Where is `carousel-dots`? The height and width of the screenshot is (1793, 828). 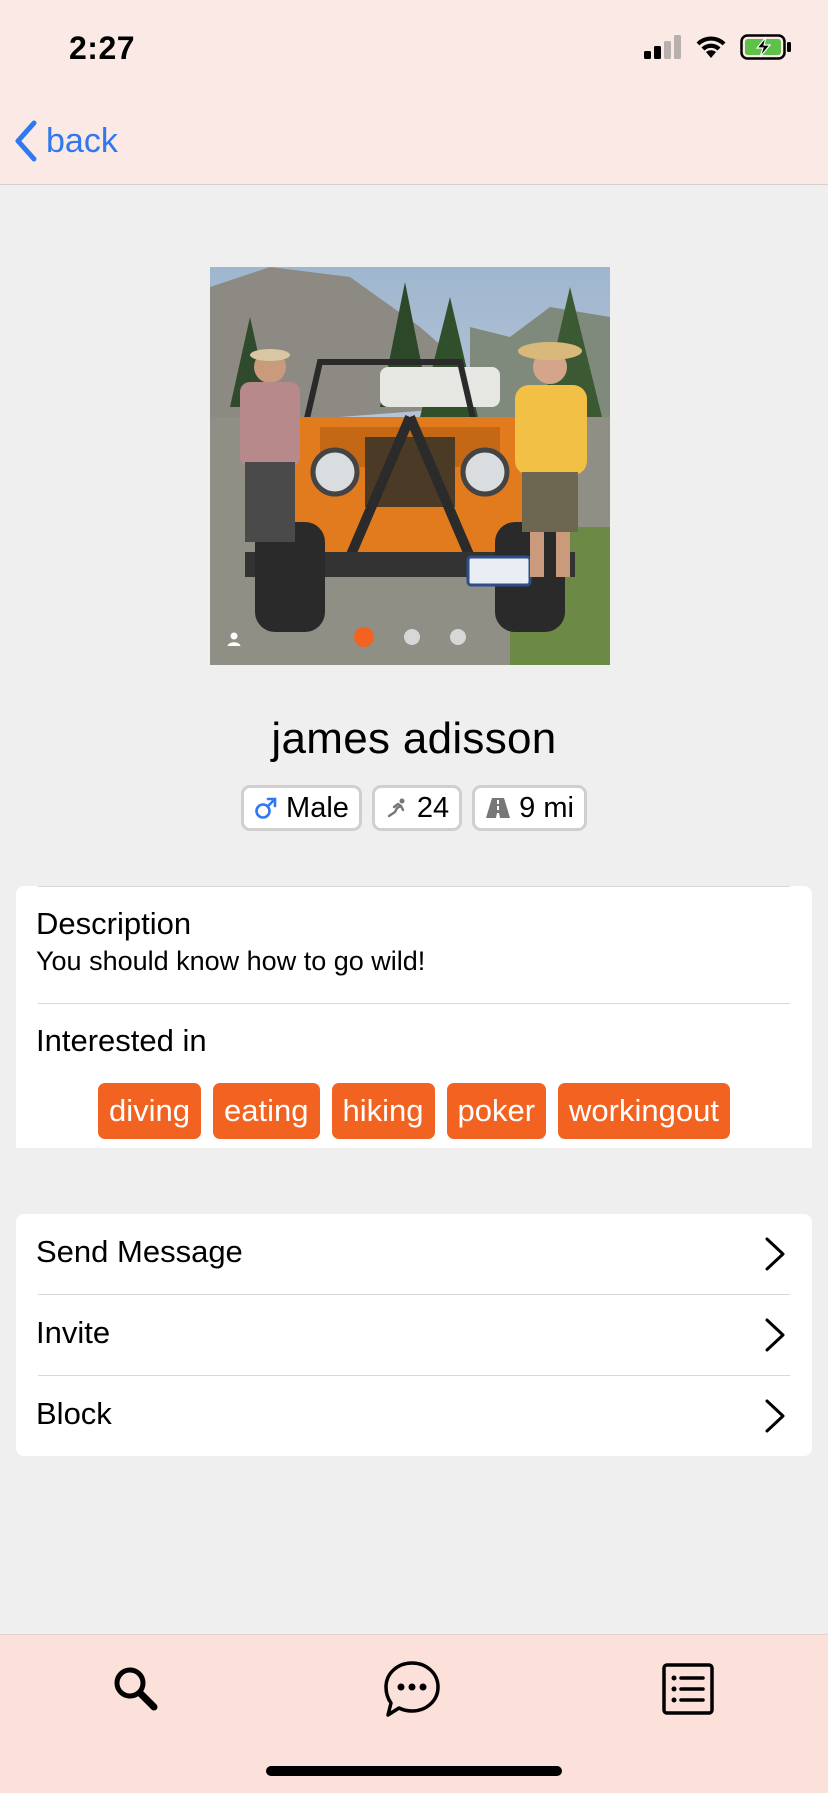
carousel-dots is located at coordinates (410, 637).